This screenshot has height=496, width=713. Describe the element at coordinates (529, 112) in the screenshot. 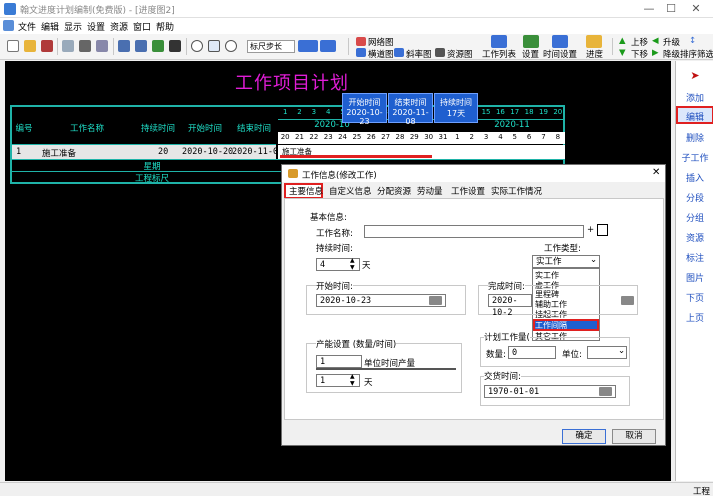

I see `day-top: 18` at that location.